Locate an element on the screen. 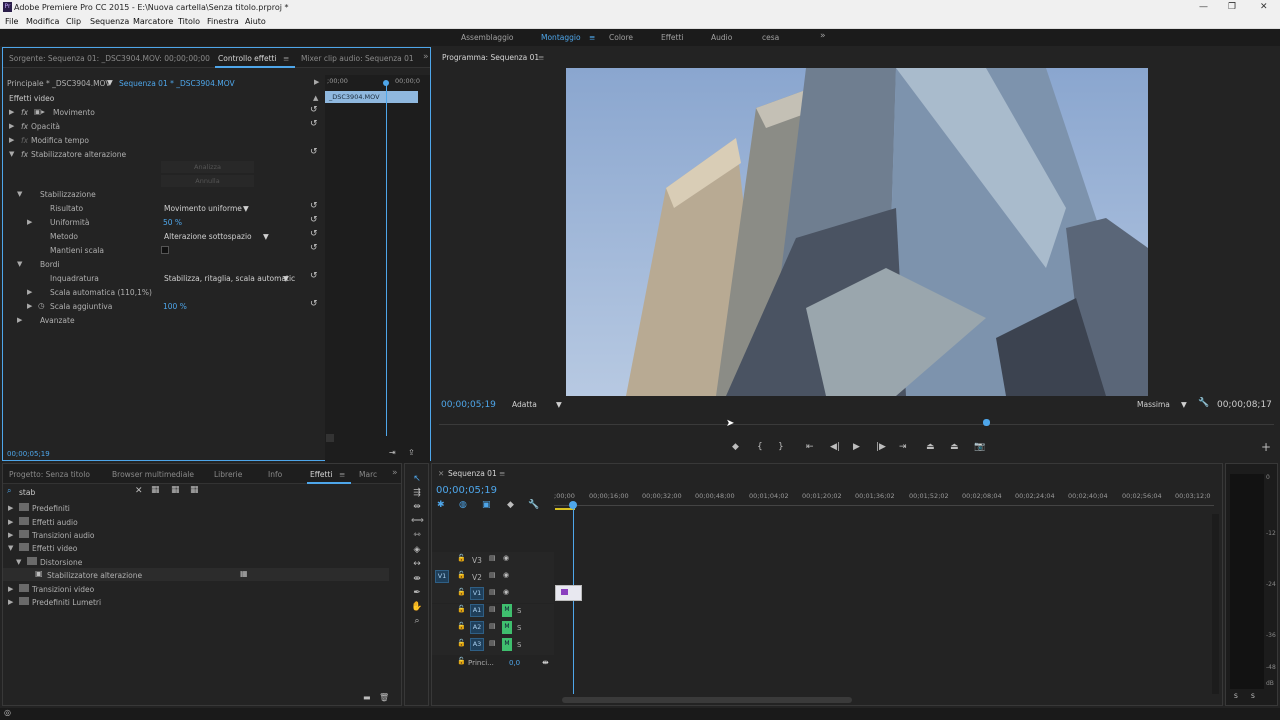  tab-effects: Effetti is located at coordinates (321, 474).